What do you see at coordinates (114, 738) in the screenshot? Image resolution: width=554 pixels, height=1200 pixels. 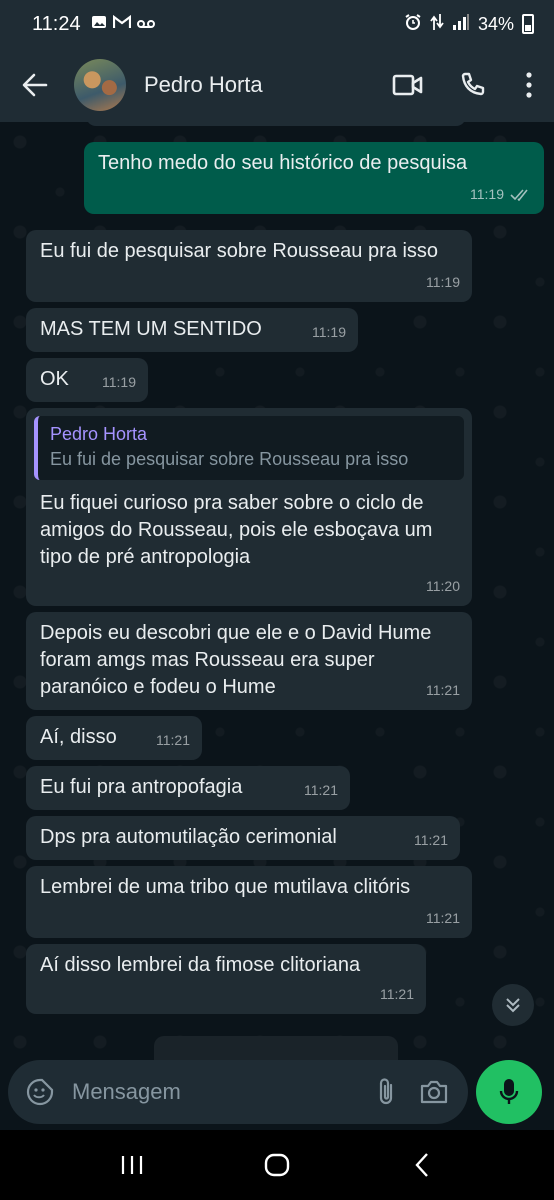 I see `message-bubble-incoming: Aí, disso 11:21` at bounding box center [114, 738].